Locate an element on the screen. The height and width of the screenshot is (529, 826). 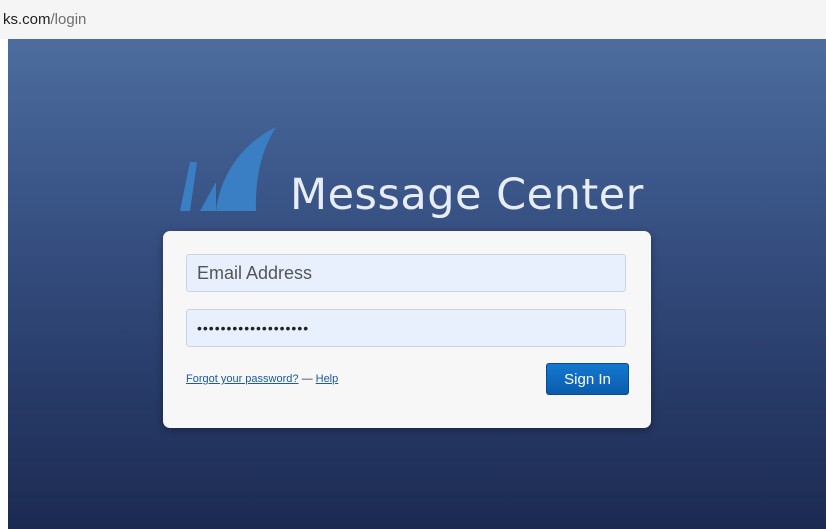
url-text: ks.com/login is located at coordinates (44, 20).